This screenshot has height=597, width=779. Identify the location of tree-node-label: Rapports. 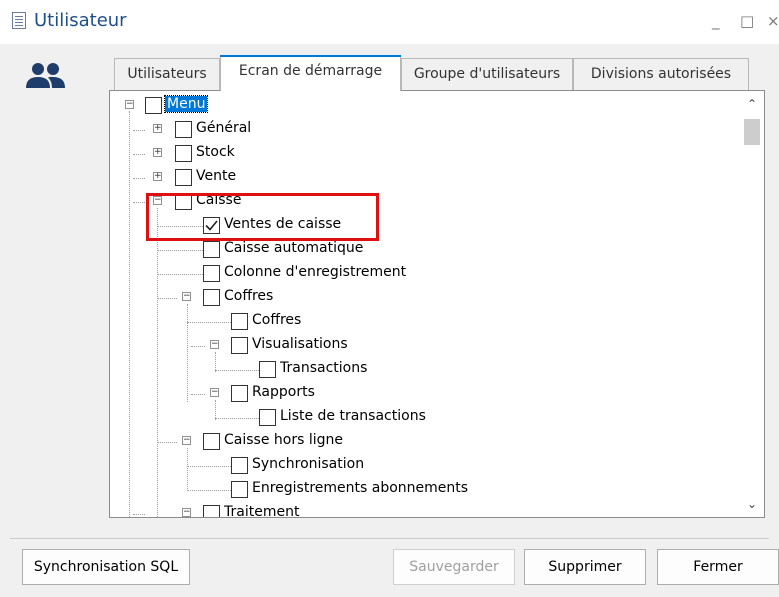
(283, 392).